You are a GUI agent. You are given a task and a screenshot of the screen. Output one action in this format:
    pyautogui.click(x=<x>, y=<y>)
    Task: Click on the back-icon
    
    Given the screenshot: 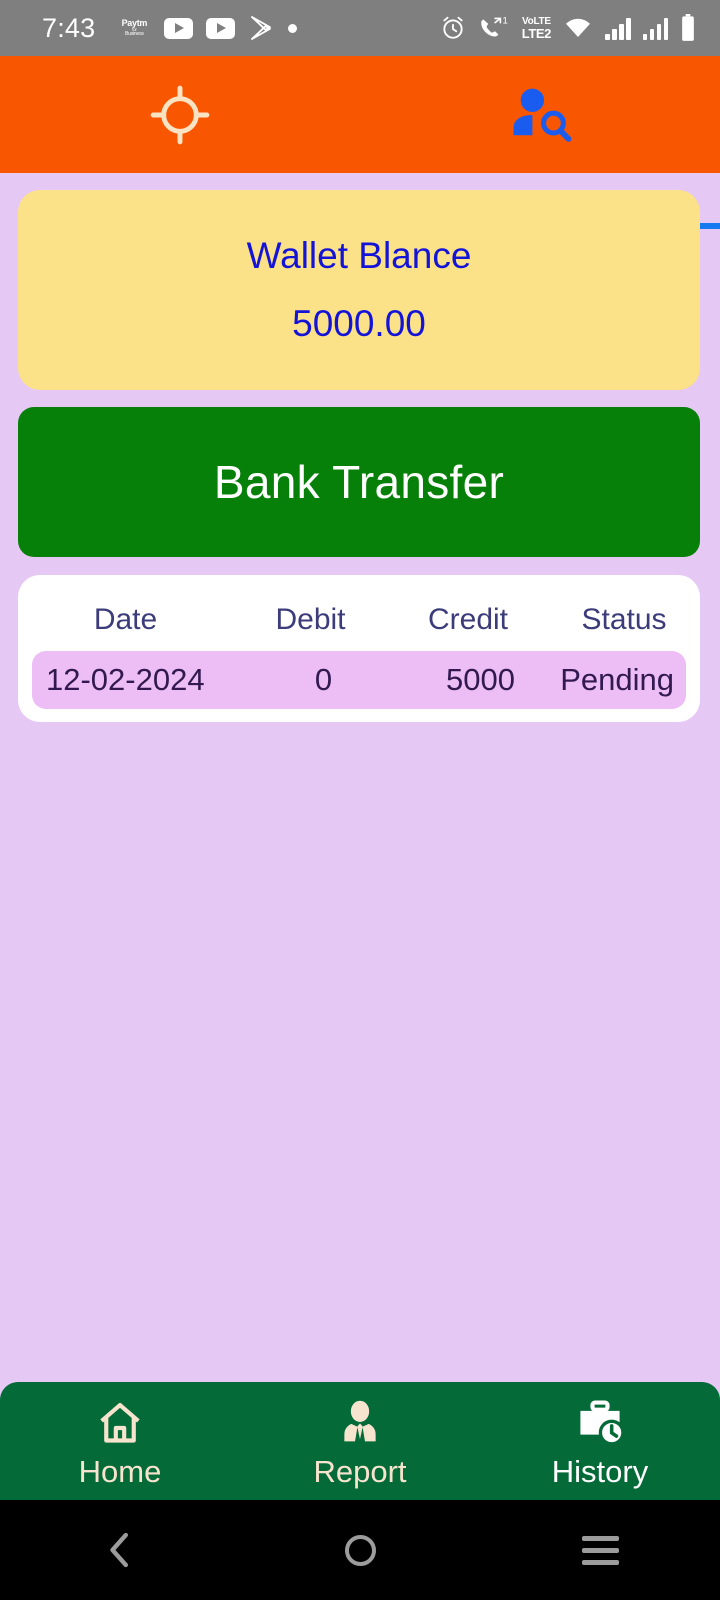 What is the action you would take?
    pyautogui.click(x=119, y=1550)
    